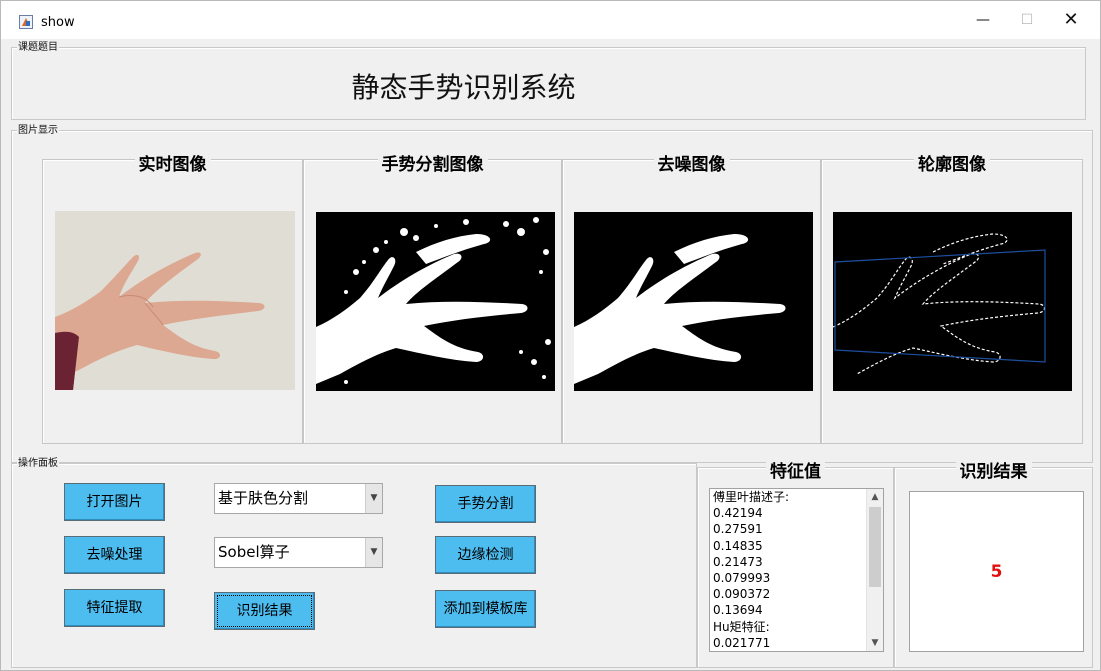 This screenshot has height=671, width=1101. What do you see at coordinates (1027, 20) in the screenshot?
I see `maximize-button: ☐` at bounding box center [1027, 20].